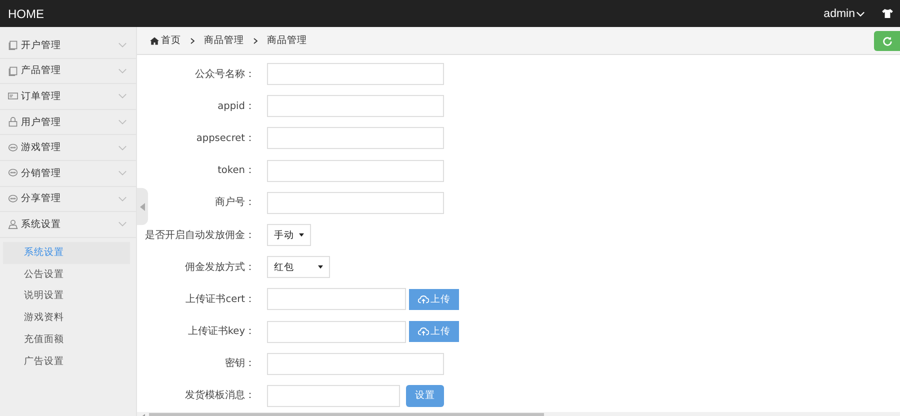  I want to click on user-menu: admin, so click(844, 14).